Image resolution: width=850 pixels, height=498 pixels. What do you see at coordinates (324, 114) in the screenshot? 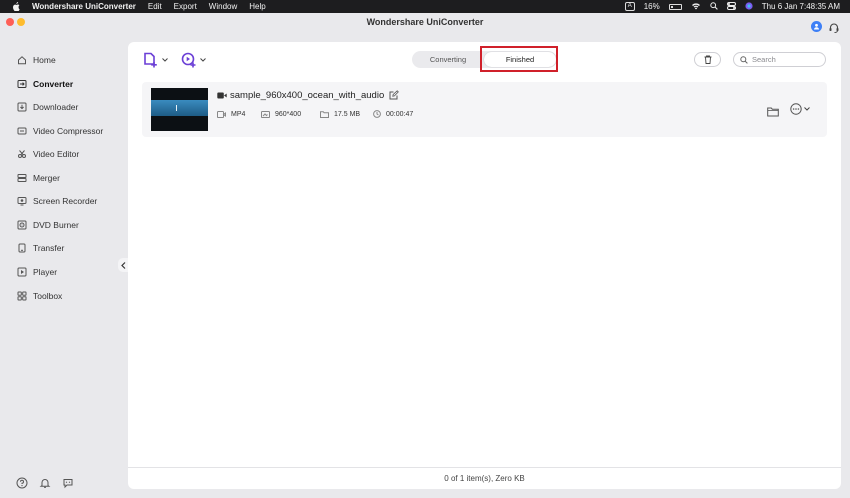
I see `folder-size-icon` at bounding box center [324, 114].